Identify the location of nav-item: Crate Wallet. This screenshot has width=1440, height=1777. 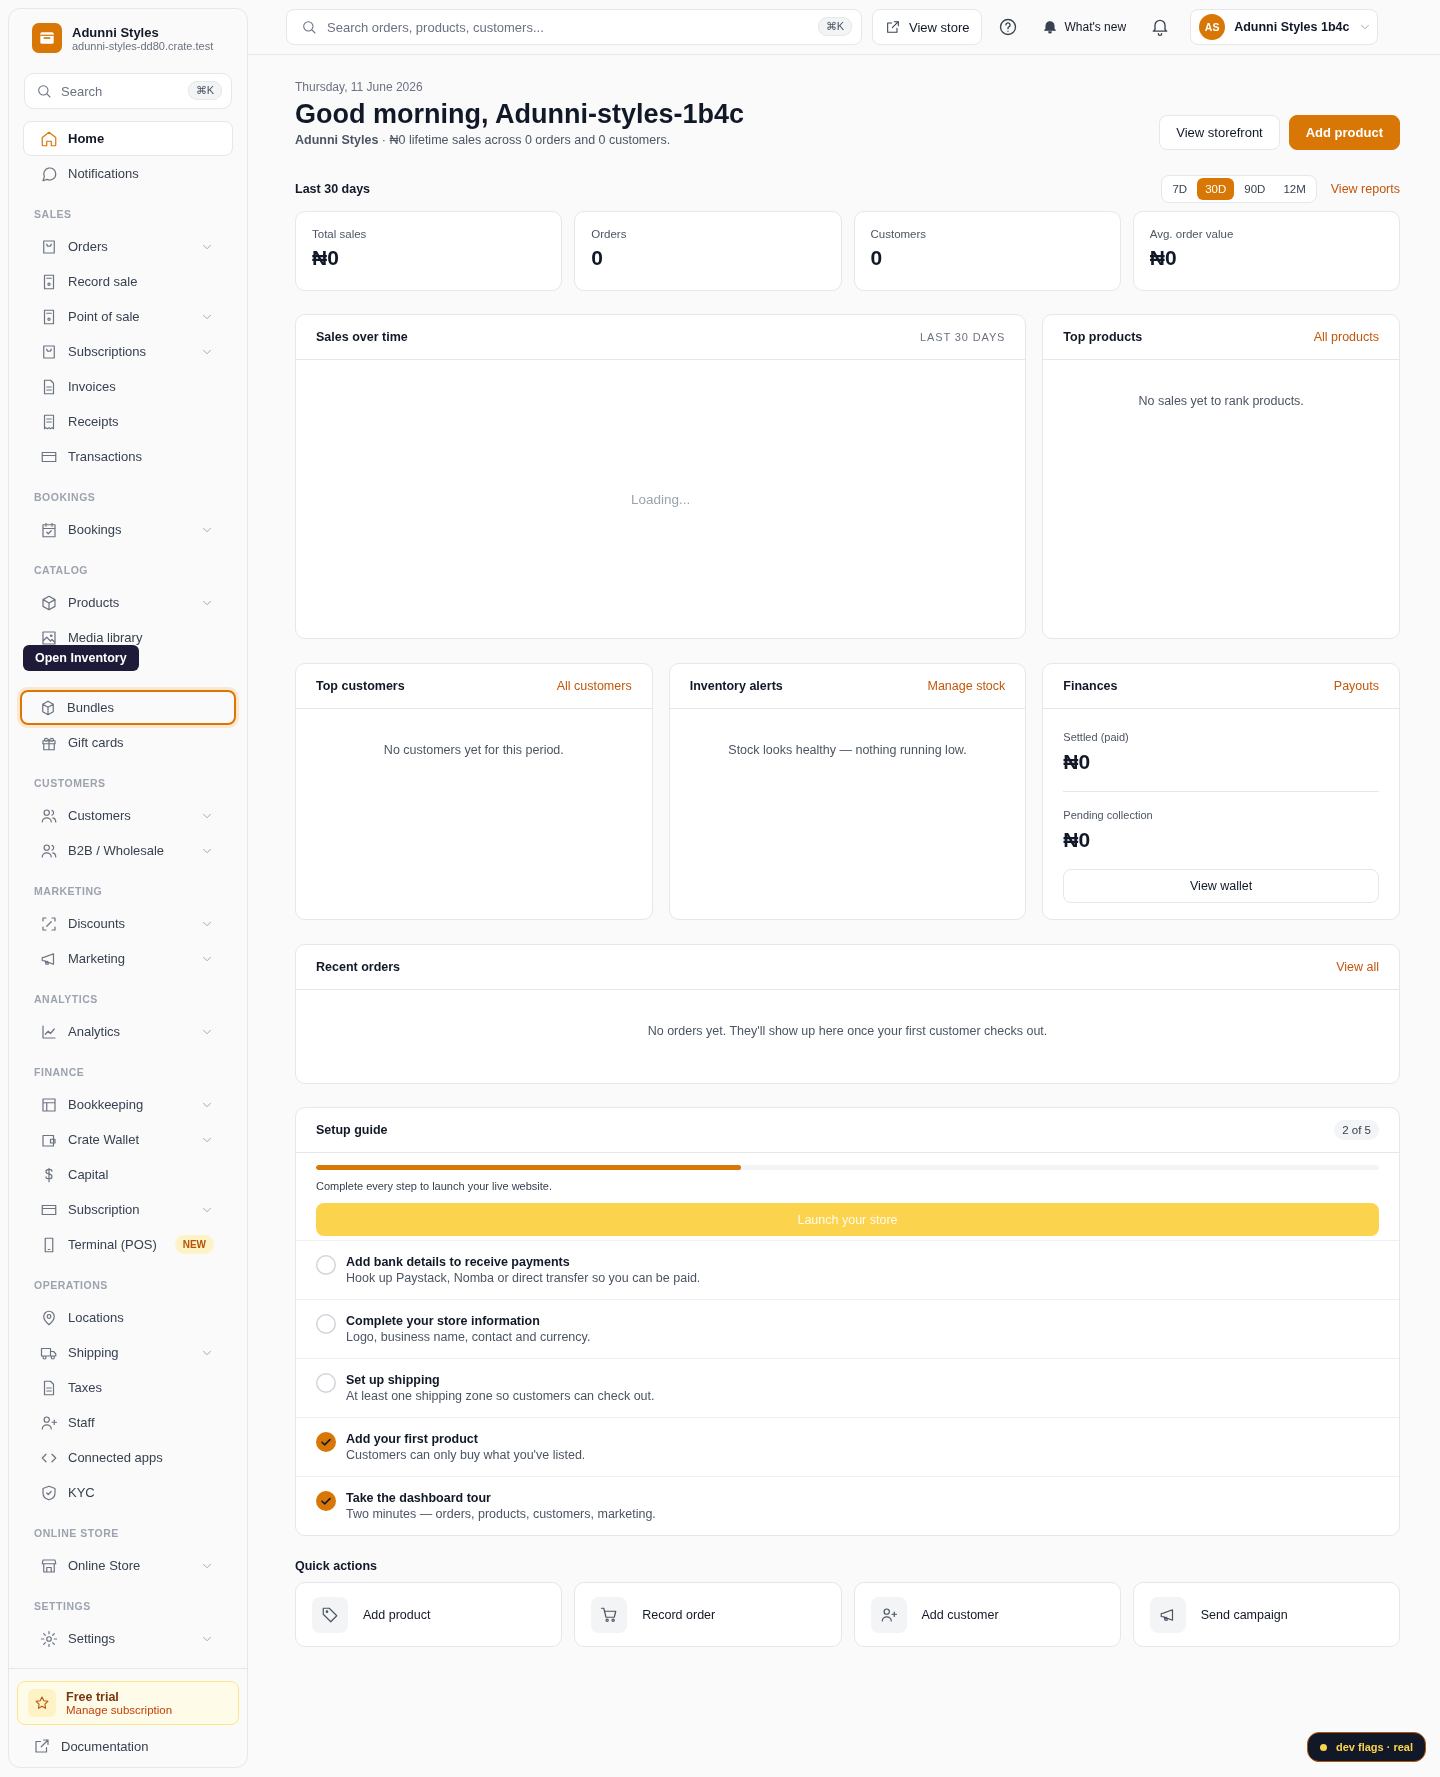
(128, 1139).